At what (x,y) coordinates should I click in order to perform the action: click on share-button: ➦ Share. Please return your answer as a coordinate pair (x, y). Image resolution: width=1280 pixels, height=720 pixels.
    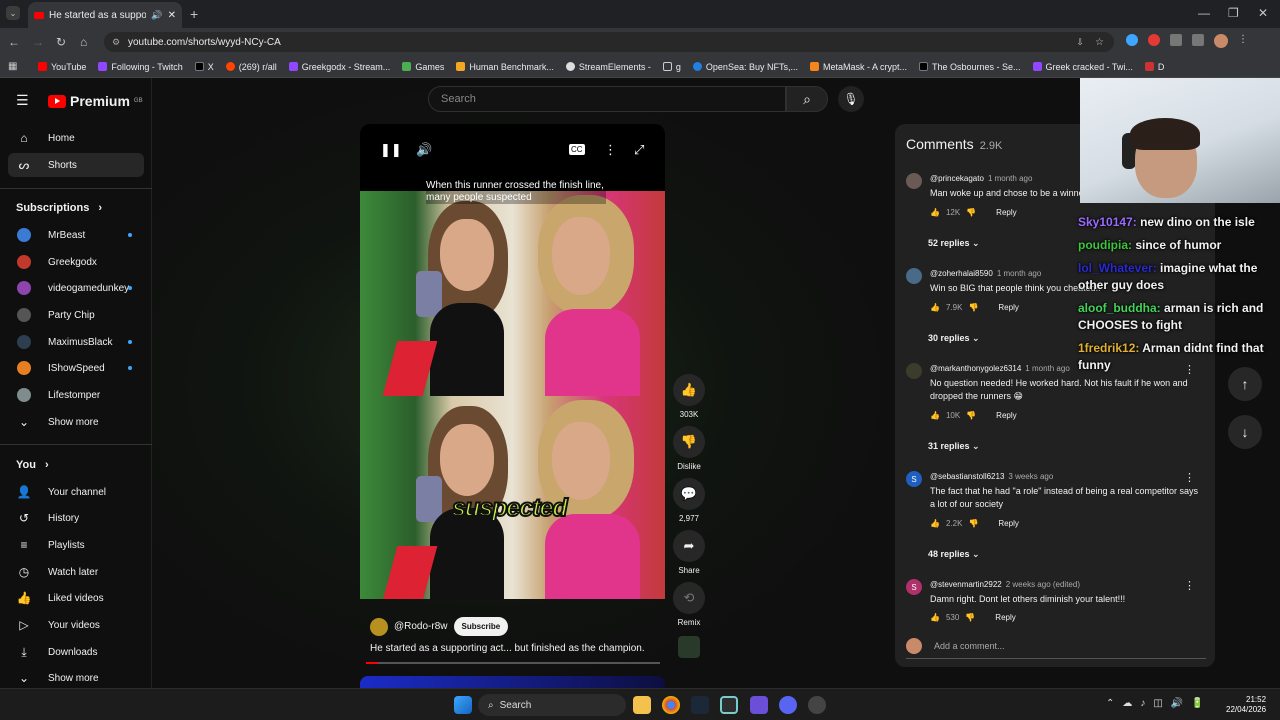
    Looking at the image, I should click on (689, 552).